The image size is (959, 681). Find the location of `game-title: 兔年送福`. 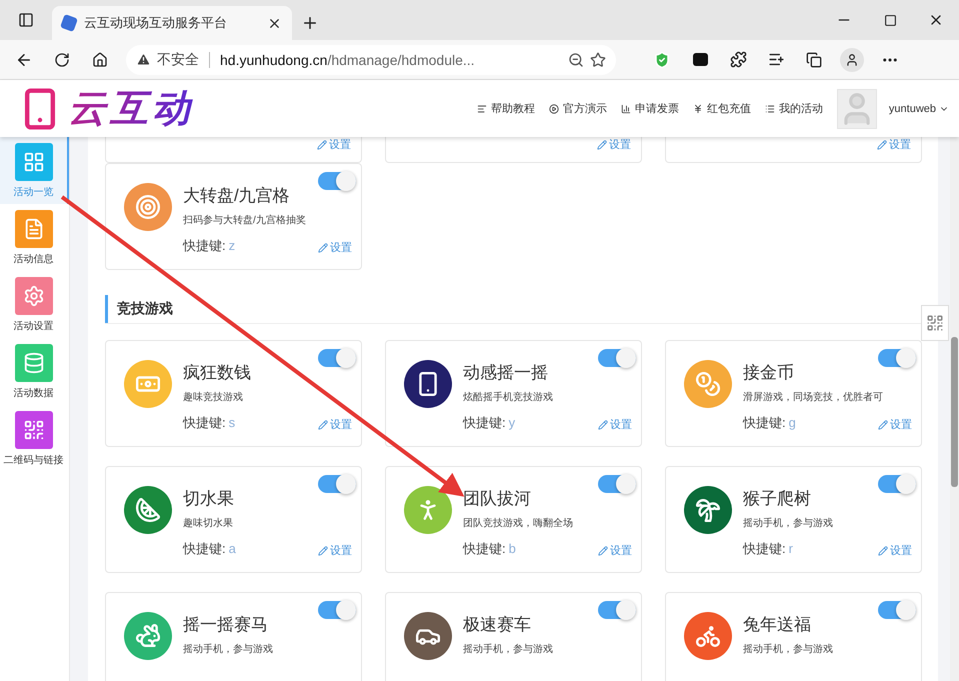

game-title: 兔年送福 is located at coordinates (777, 625).